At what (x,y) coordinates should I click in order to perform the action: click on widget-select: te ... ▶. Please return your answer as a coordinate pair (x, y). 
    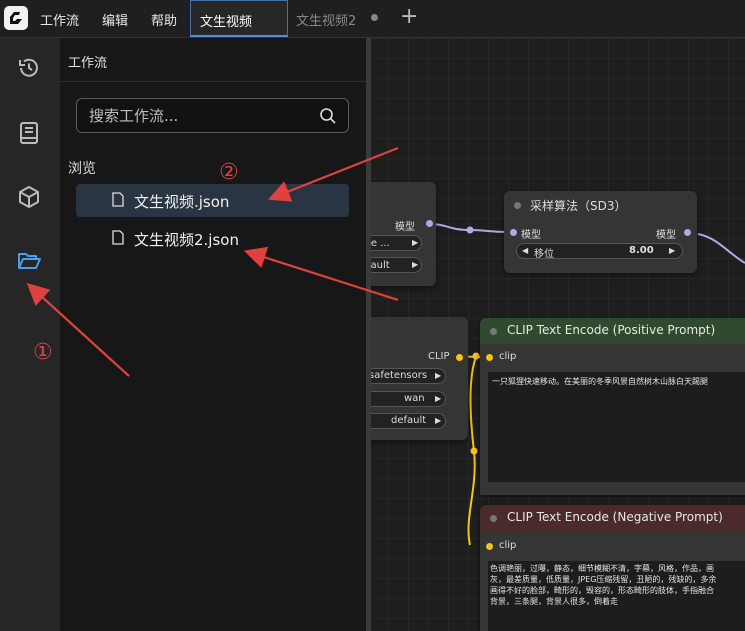
    Looking at the image, I should click on (395, 243).